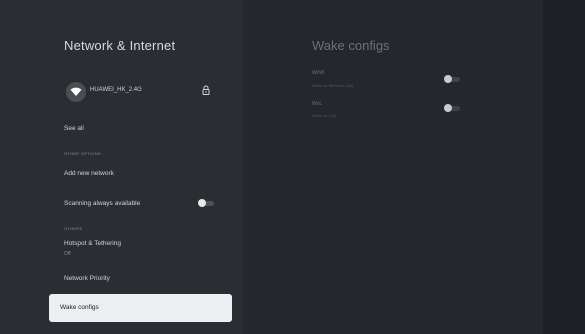 The width and height of the screenshot is (585, 334). What do you see at coordinates (76, 92) in the screenshot?
I see `wifi-icon` at bounding box center [76, 92].